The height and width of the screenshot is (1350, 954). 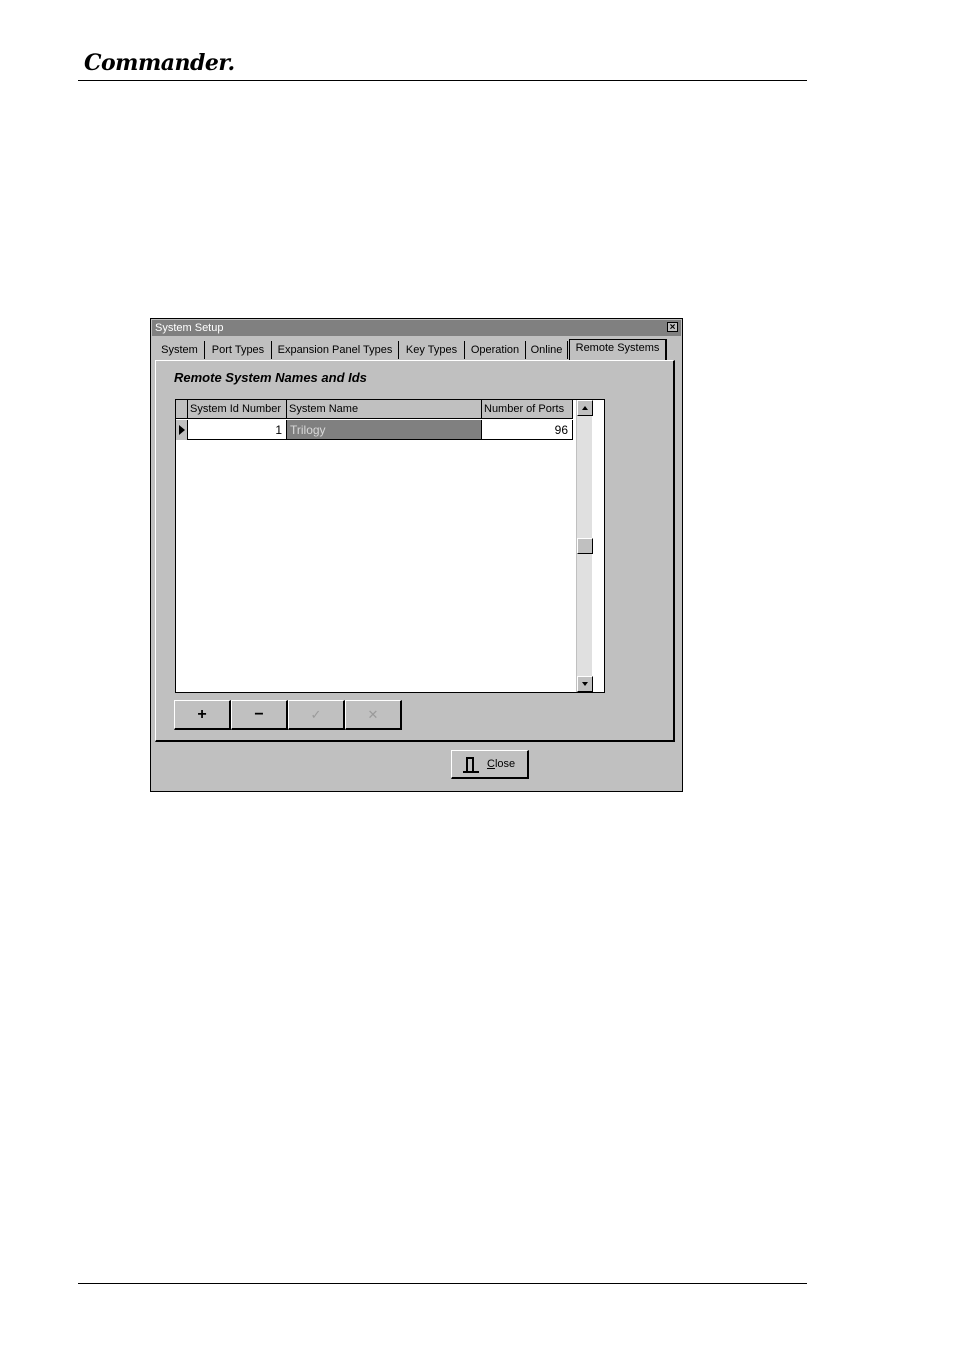 What do you see at coordinates (238, 350) in the screenshot?
I see `tab-port-types: Port Types` at bounding box center [238, 350].